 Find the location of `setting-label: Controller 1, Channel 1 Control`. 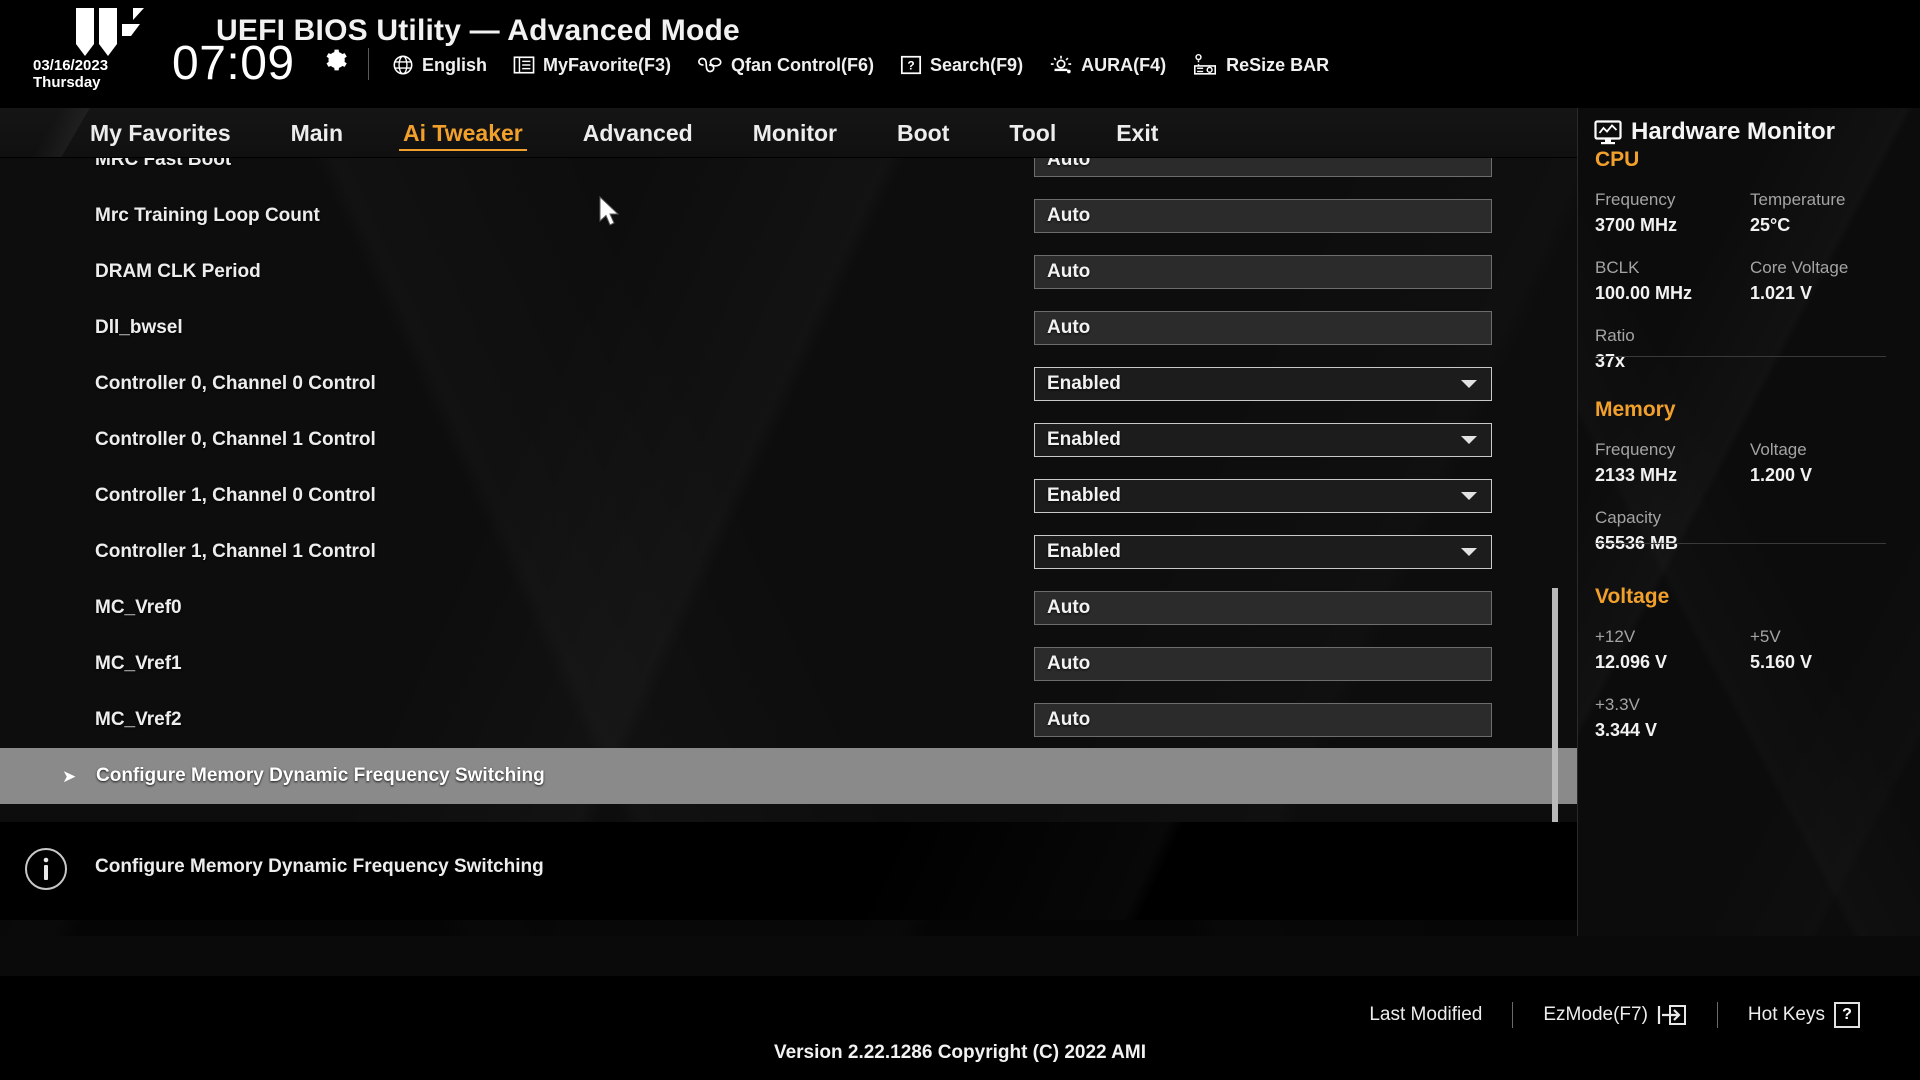

setting-label: Controller 1, Channel 1 Control is located at coordinates (235, 551).